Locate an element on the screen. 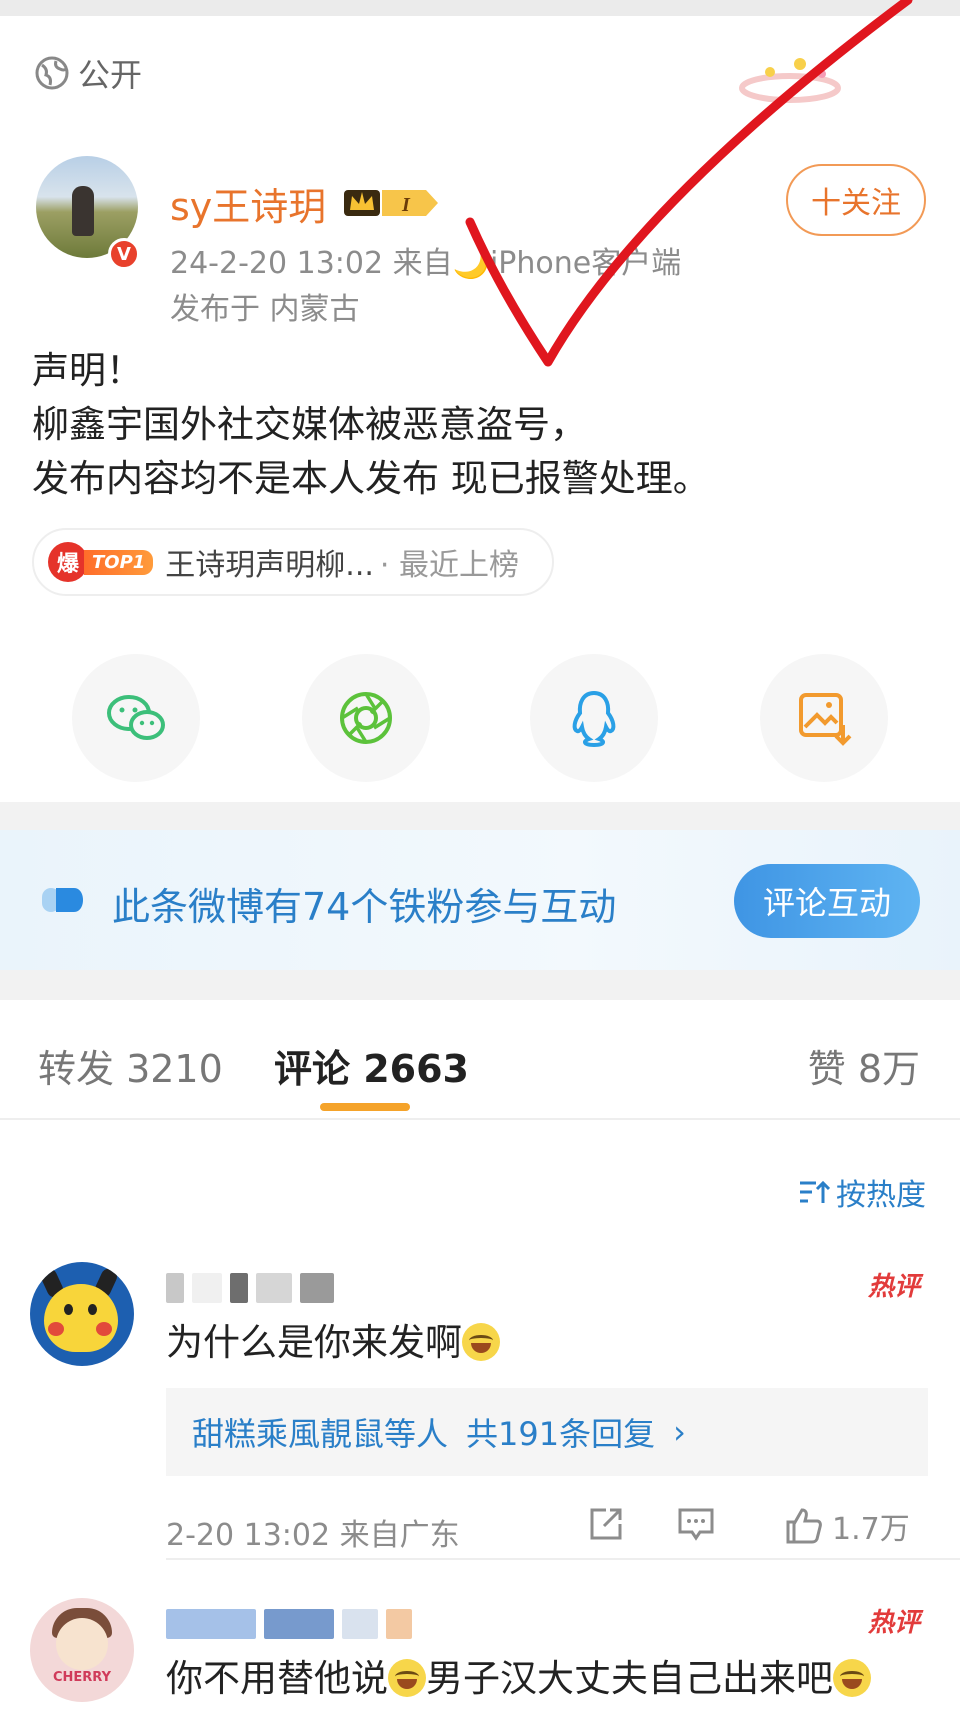  top-gray-strip is located at coordinates (480, 8).